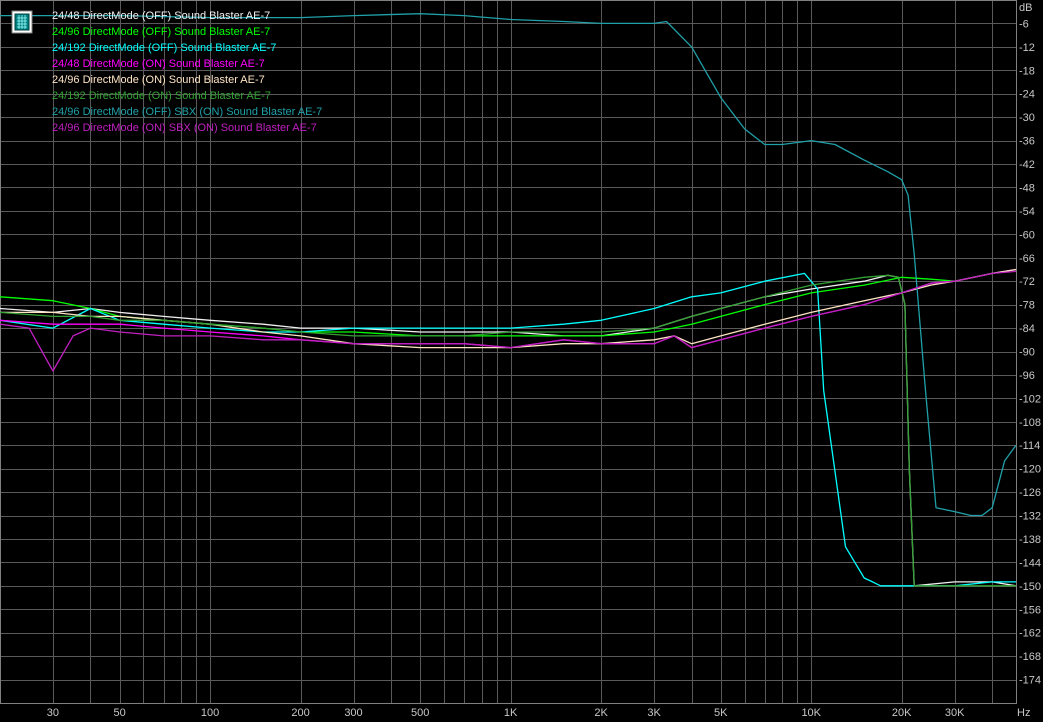 The width and height of the screenshot is (1043, 722). I want to click on y-tick-label: -18, so click(1027, 71).